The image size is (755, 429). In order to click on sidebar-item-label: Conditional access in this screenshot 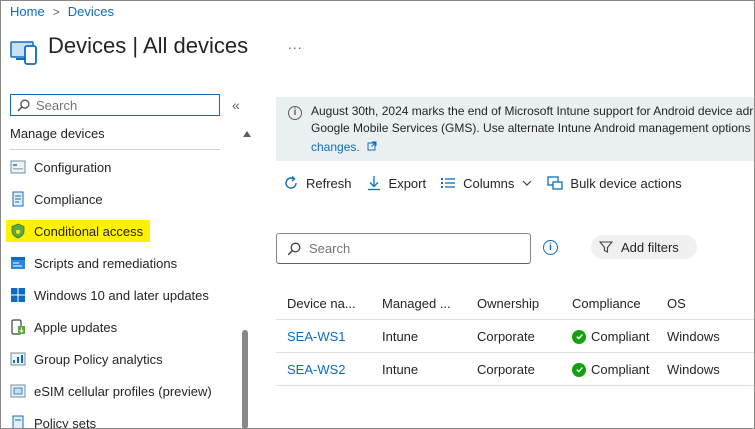, I will do `click(89, 231)`.